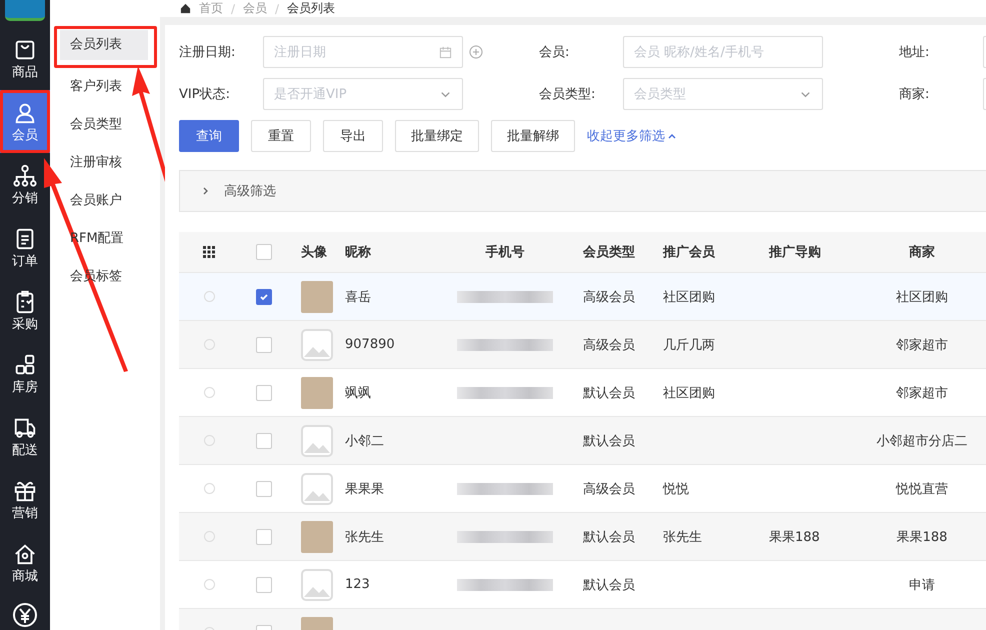  I want to click on table-cell-text: 小邻超市分店二, so click(922, 441).